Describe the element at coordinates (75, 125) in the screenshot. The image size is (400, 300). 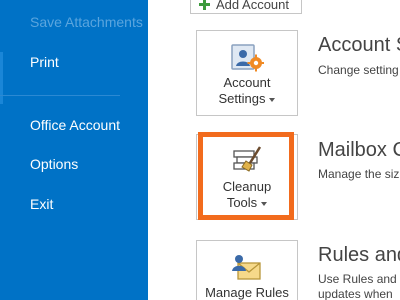
I see `nav-office-account: Office Account` at that location.